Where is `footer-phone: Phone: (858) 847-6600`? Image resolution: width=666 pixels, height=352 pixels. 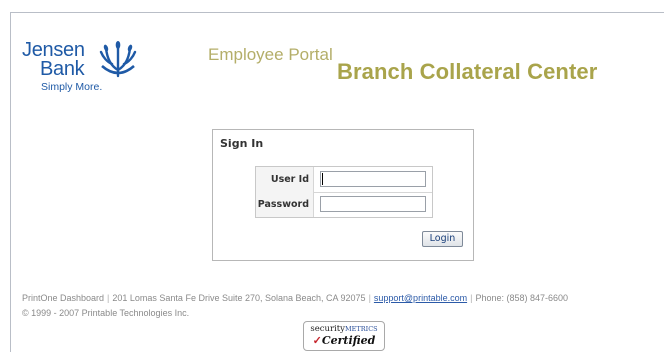 footer-phone: Phone: (858) 847-6600 is located at coordinates (522, 298).